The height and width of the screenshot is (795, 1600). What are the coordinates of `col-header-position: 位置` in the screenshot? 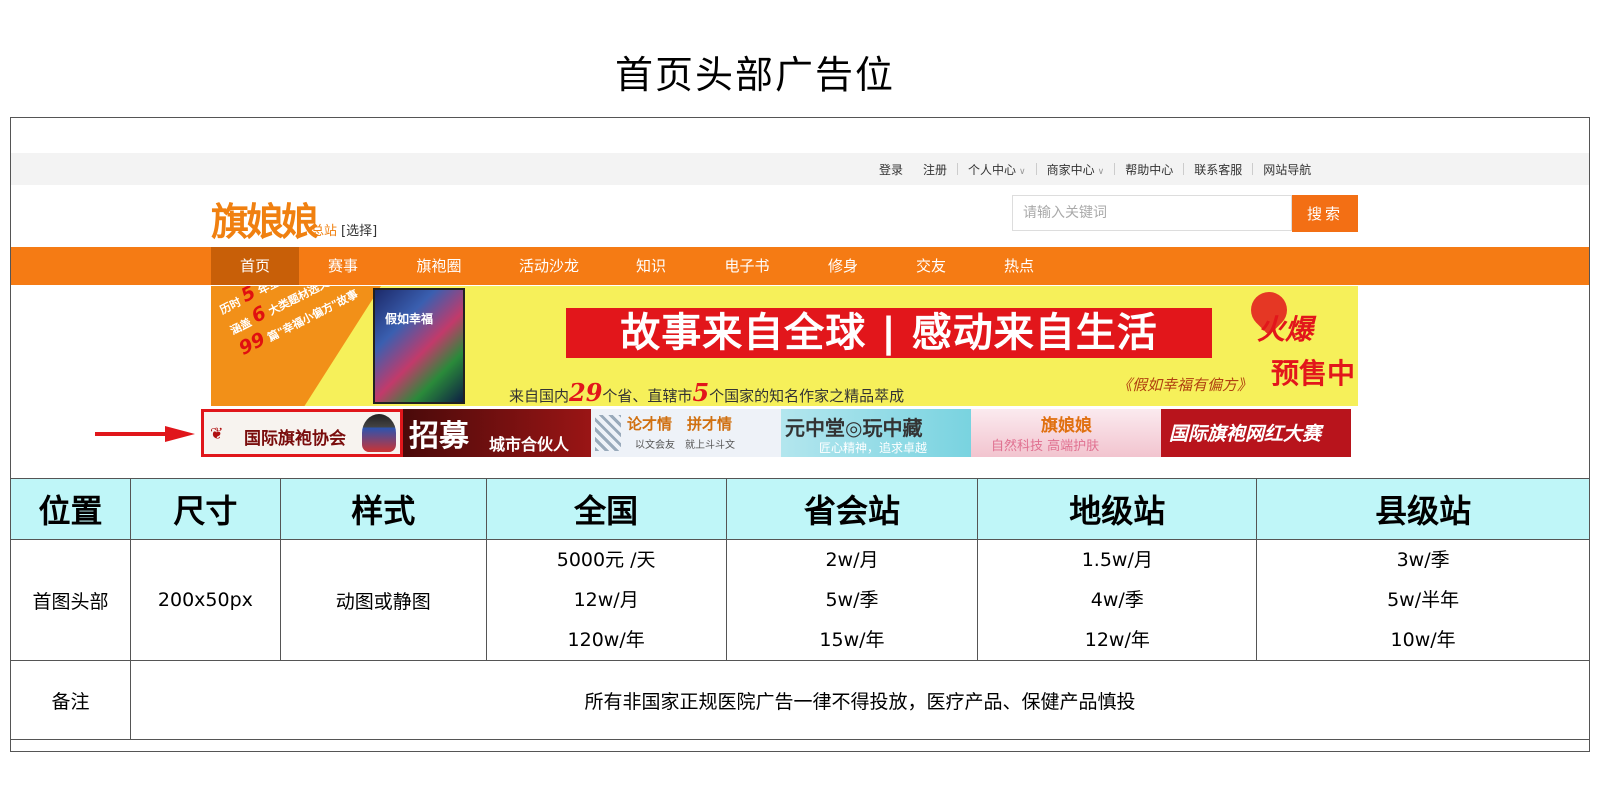 It's located at (70, 509).